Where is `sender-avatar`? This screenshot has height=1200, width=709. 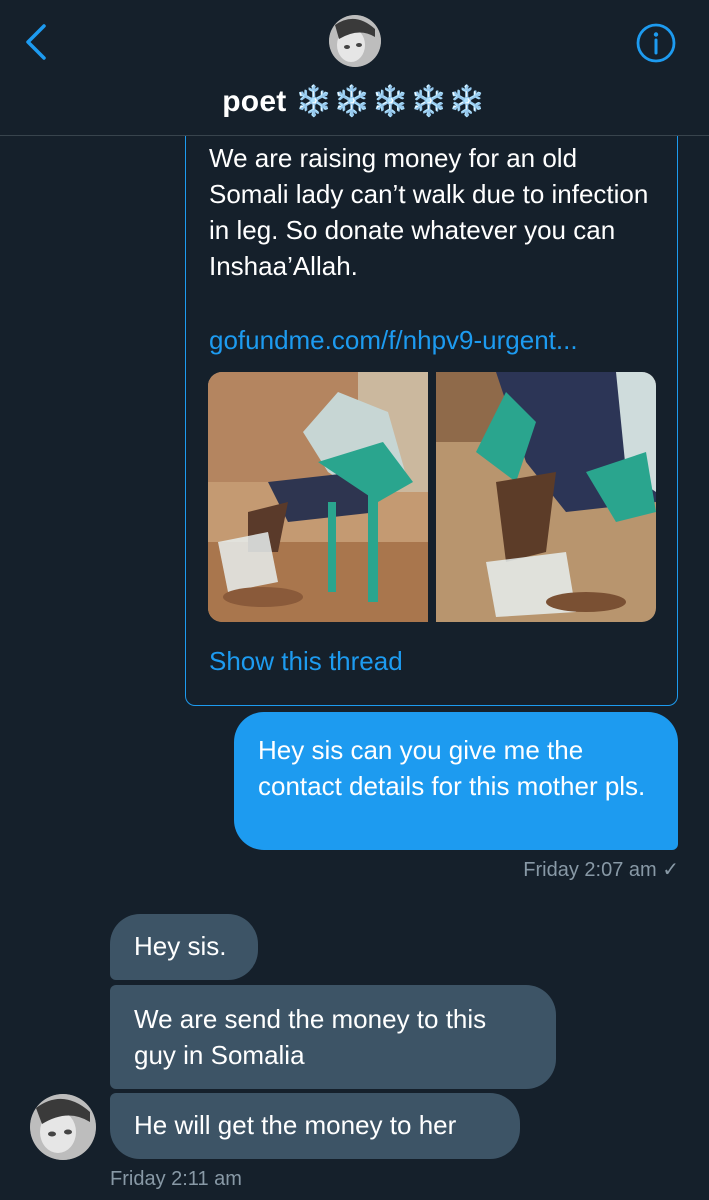 sender-avatar is located at coordinates (63, 1127).